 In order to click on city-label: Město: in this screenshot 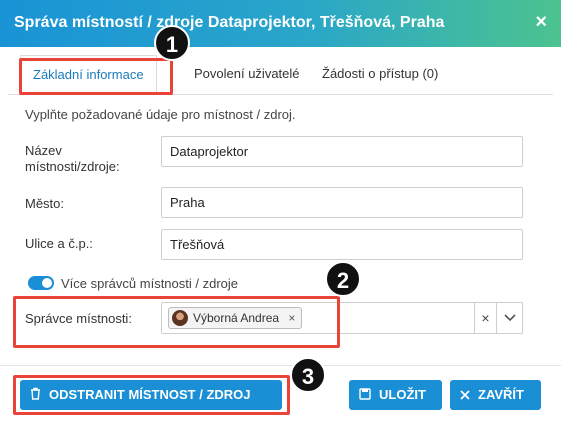, I will do `click(45, 203)`.